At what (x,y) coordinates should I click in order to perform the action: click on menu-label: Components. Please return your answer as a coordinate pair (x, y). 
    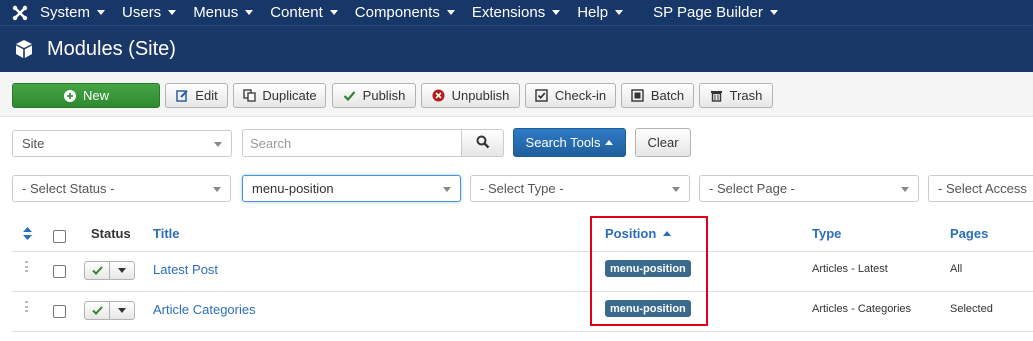
    Looking at the image, I should click on (397, 12).